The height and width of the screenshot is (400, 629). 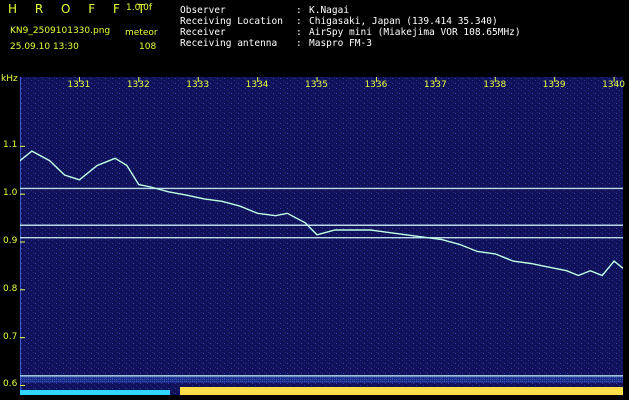 I want to click on field-label-location: Receiving Location, so click(x=231, y=21).